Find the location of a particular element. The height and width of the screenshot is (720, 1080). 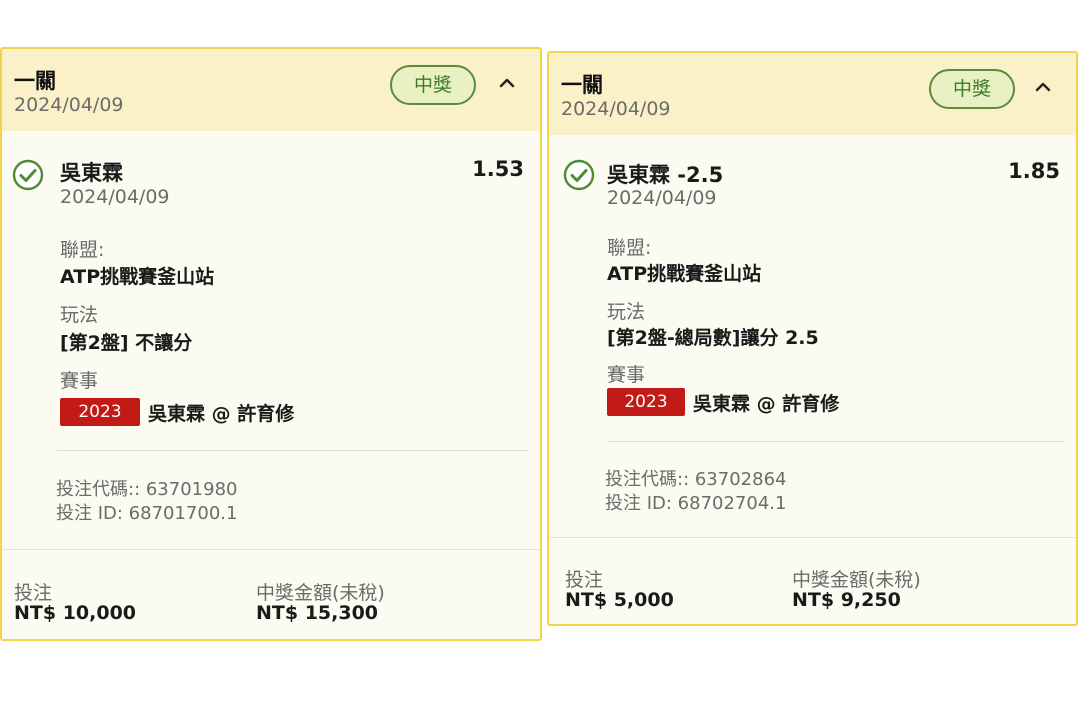

play-type-value: [第2盤] 不讓分 is located at coordinates (126, 343).